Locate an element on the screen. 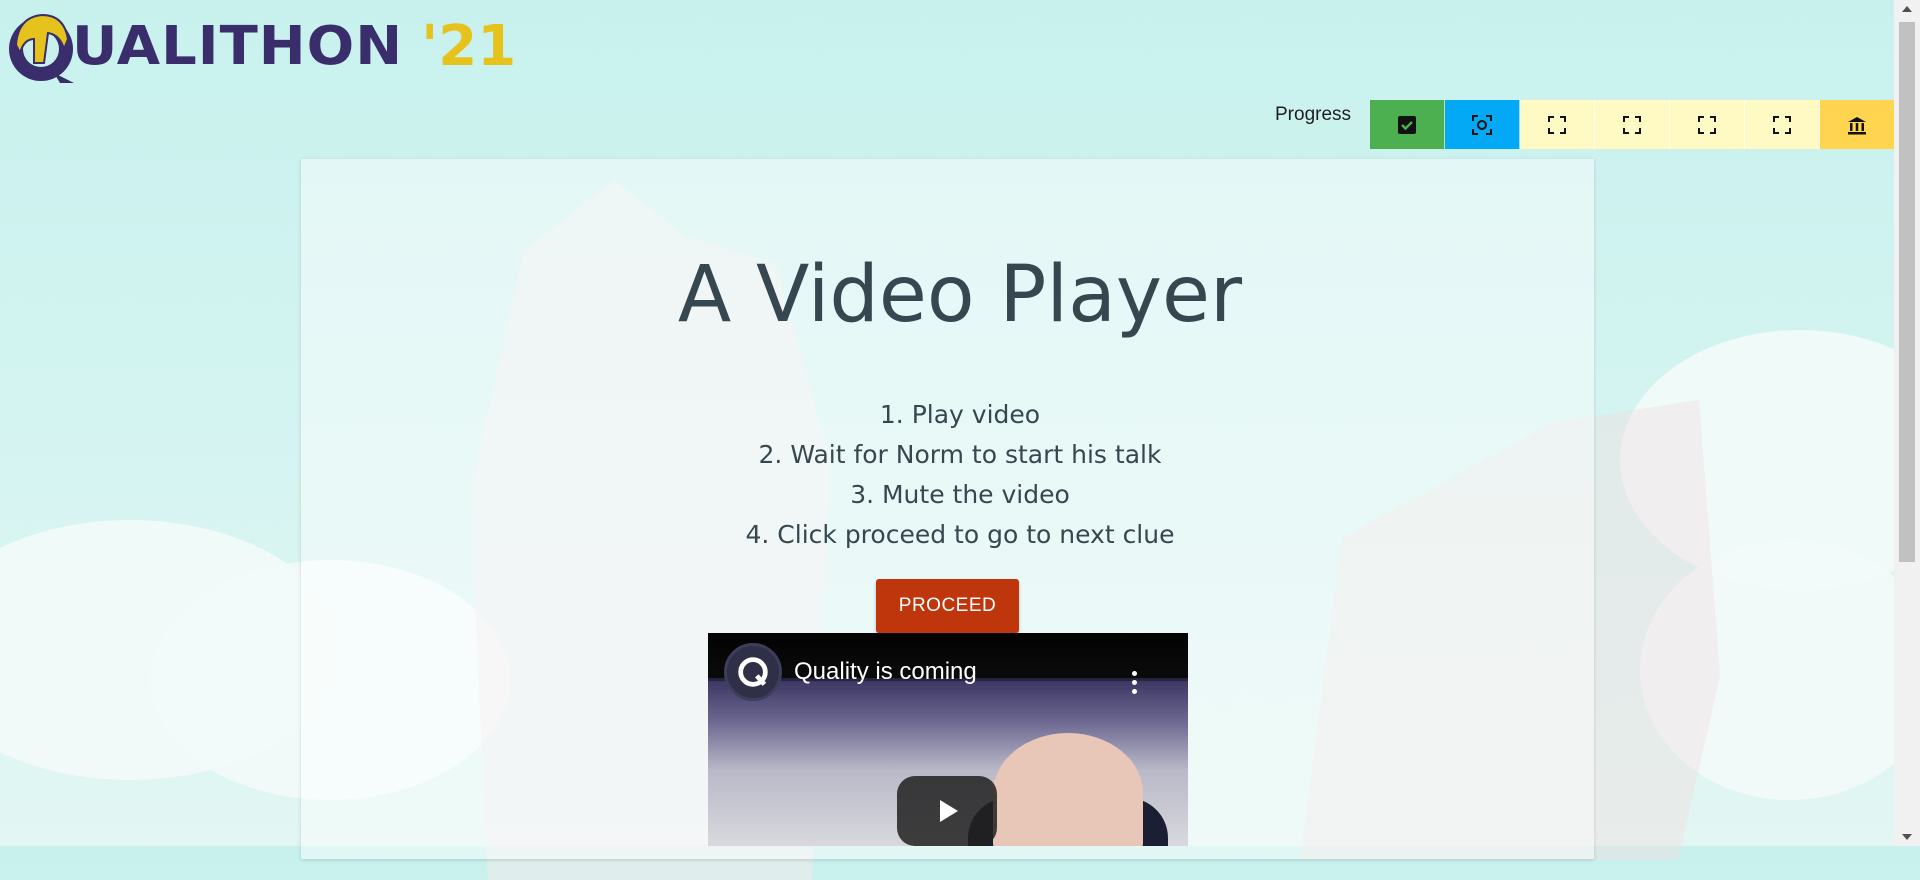 This screenshot has width=1920, height=880. instruction-step: 3. Mute the video is located at coordinates (960, 494).